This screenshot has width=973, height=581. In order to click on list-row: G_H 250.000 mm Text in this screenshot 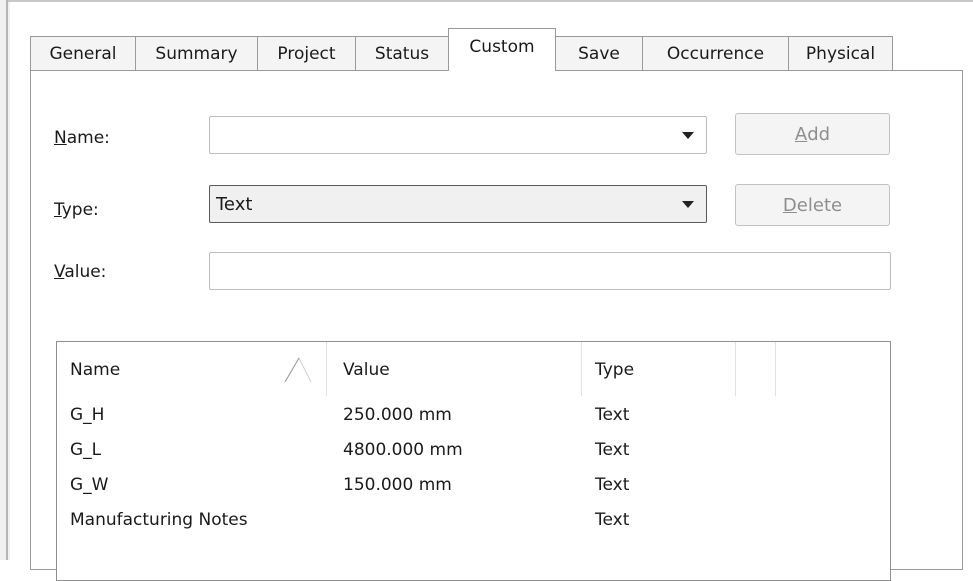, I will do `click(473, 419)`.